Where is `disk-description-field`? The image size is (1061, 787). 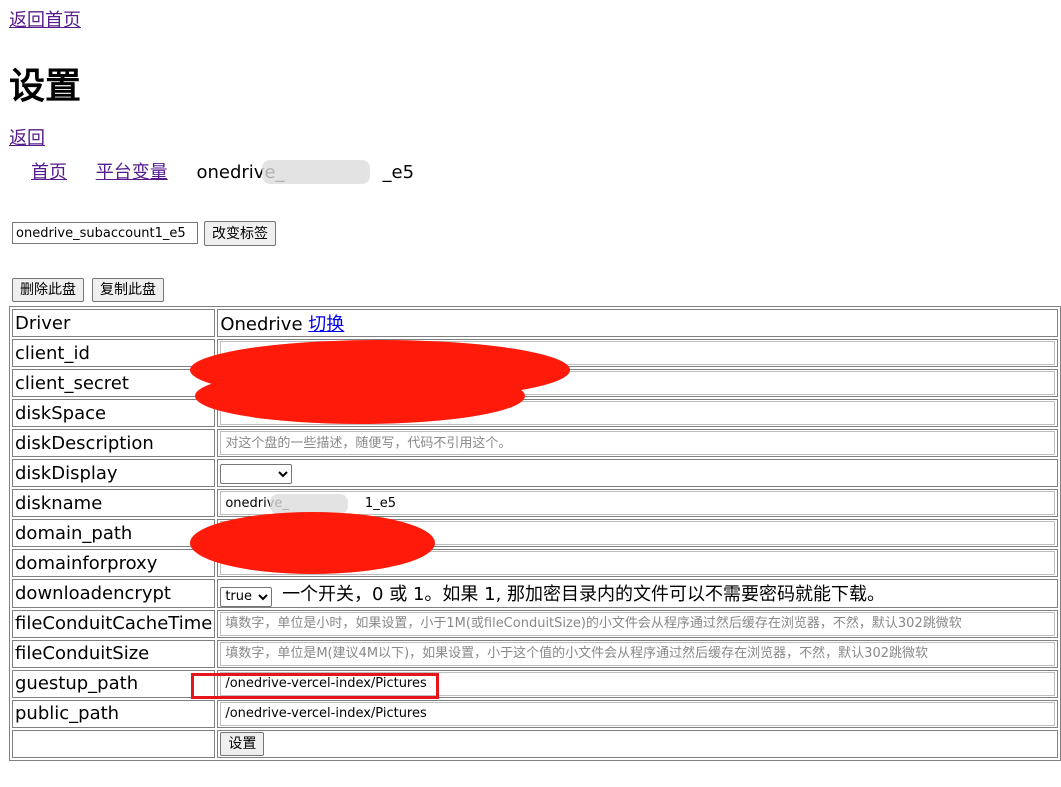 disk-description-field is located at coordinates (637, 443).